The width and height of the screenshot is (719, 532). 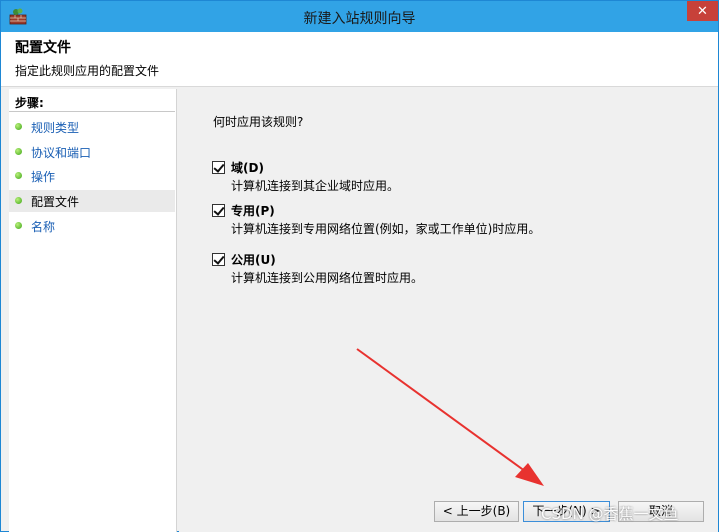 I want to click on back-button: < 上一步(B), so click(x=476, y=511).